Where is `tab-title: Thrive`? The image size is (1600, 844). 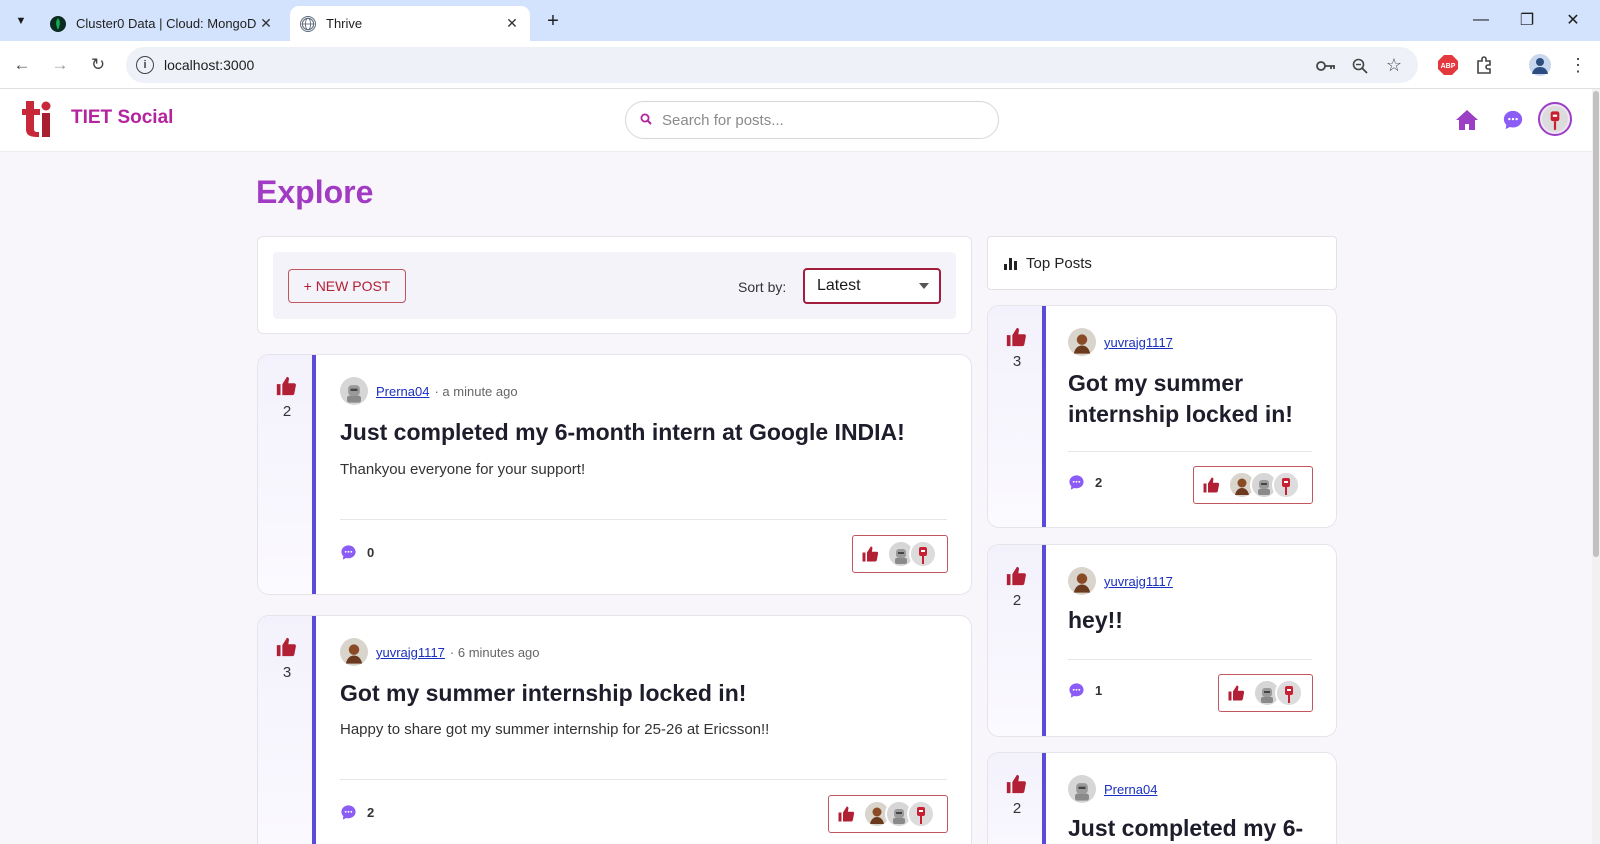 tab-title: Thrive is located at coordinates (344, 23).